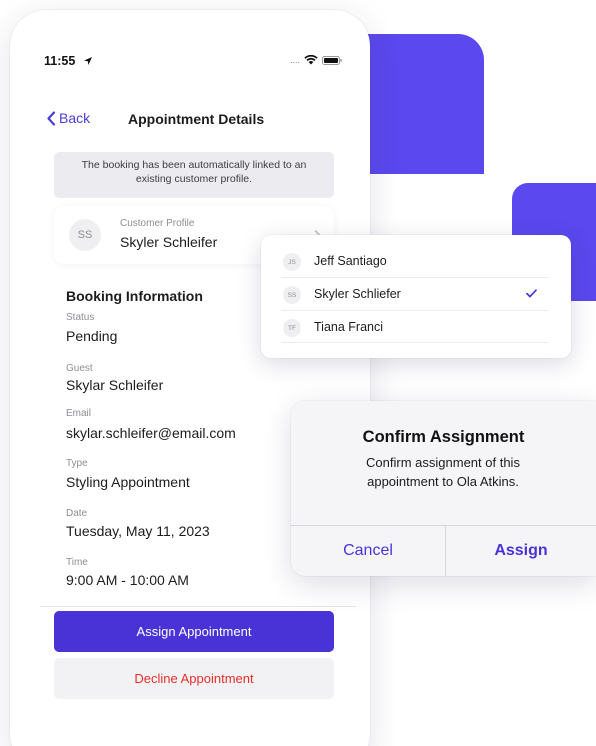  I want to click on dropdown-item-label: Jeff Santiago, so click(350, 261).